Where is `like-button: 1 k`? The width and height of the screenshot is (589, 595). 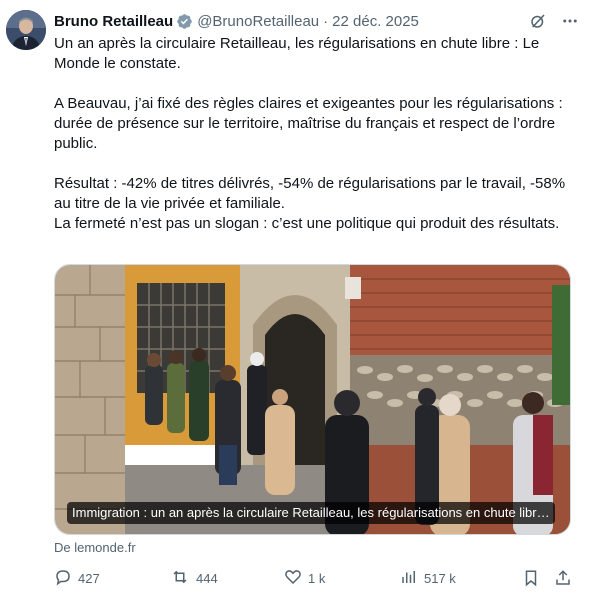 like-button: 1 k is located at coordinates (342, 578).